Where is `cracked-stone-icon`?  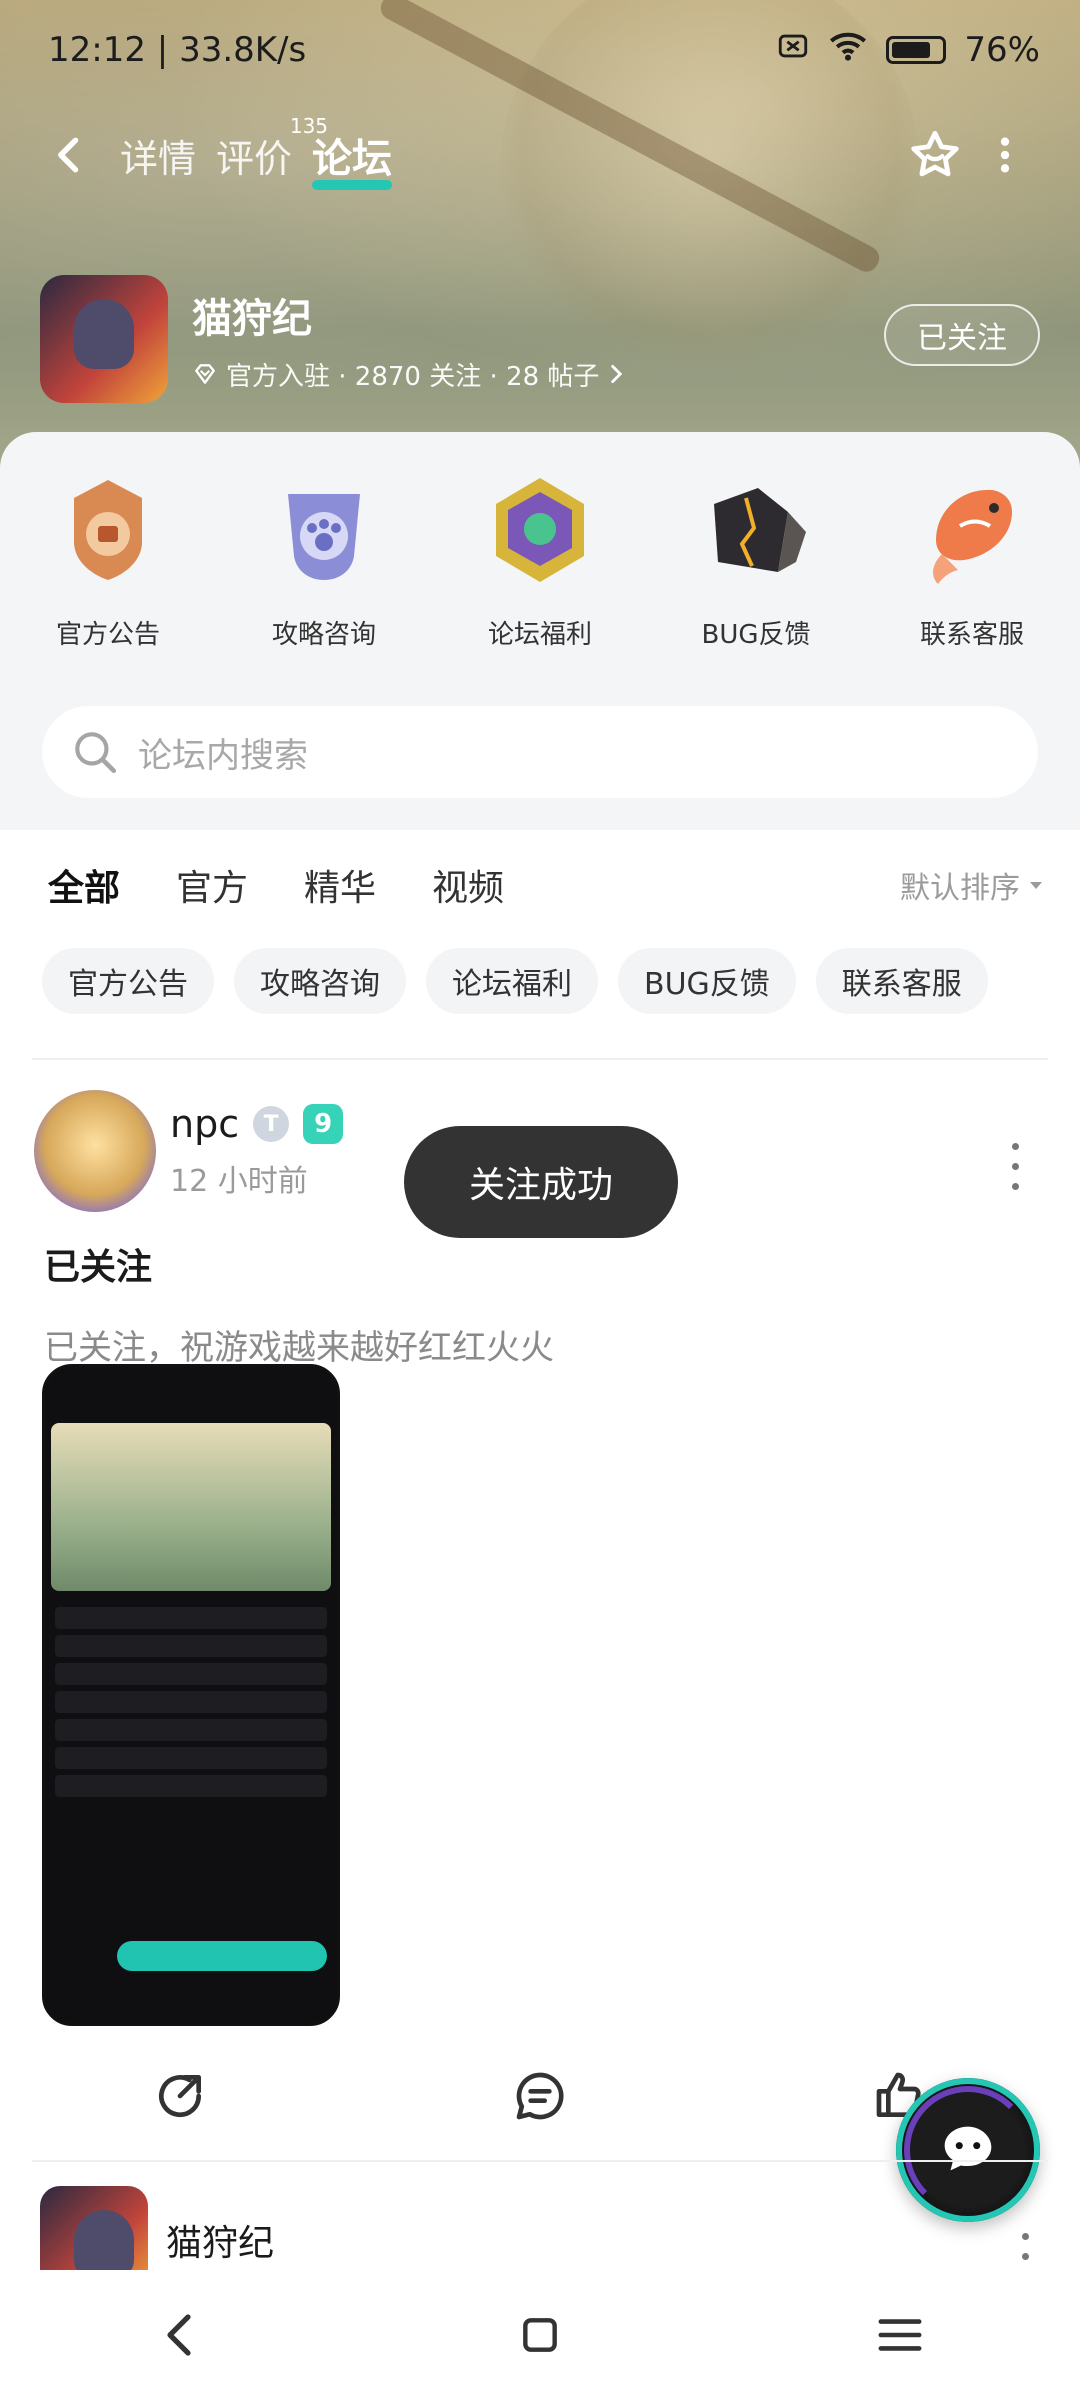
cracked-stone-icon is located at coordinates (756, 530).